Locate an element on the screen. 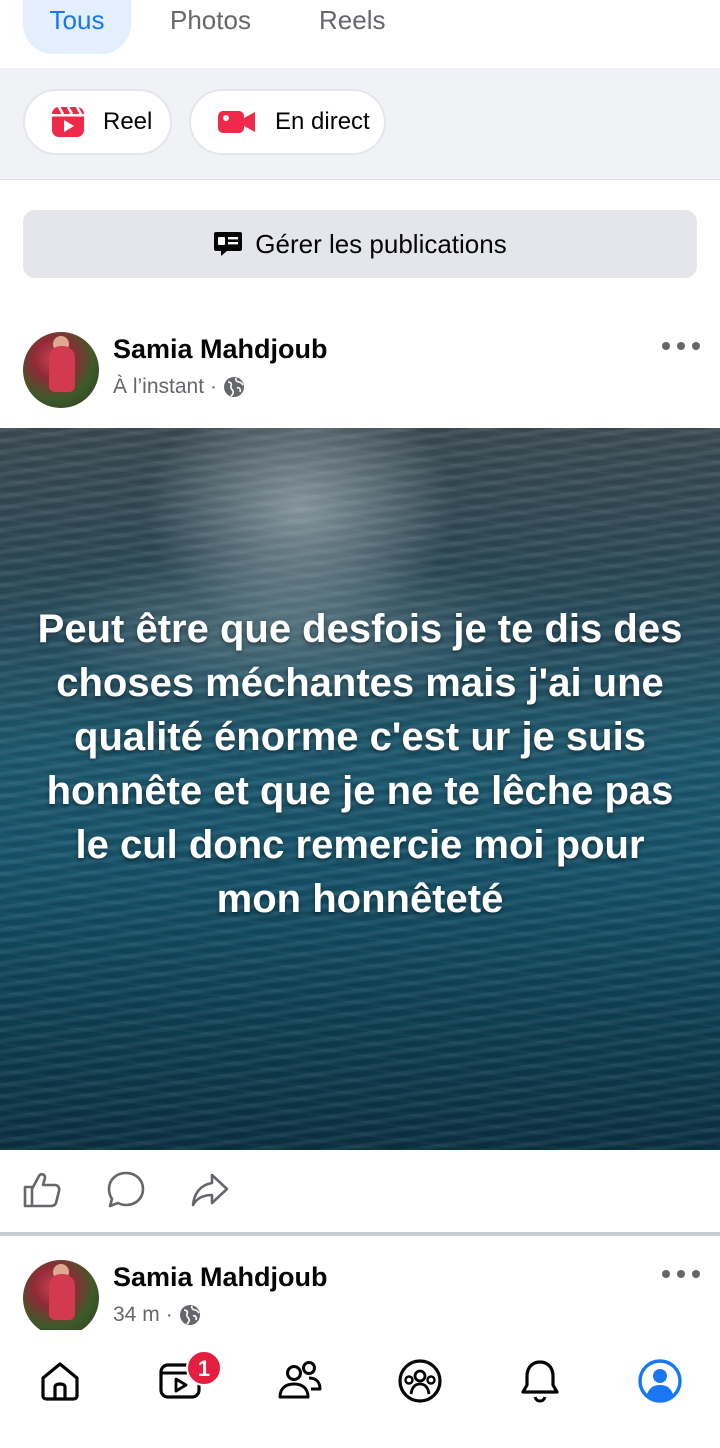  post-time: 34 m is located at coordinates (136, 1315).